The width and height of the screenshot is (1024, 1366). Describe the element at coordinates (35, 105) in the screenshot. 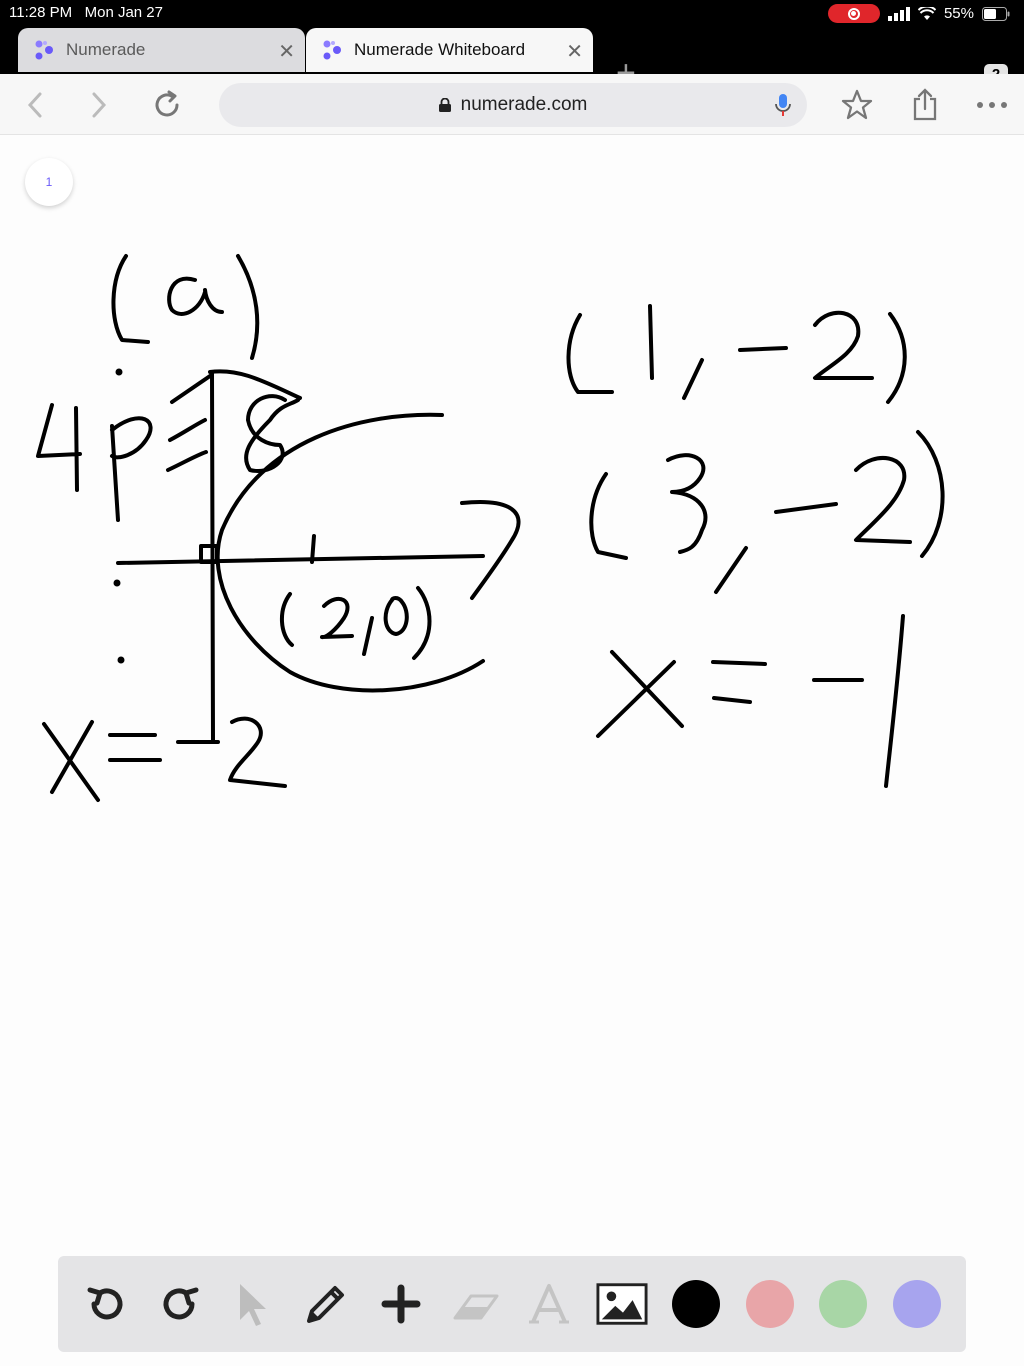

I see `back-icon` at that location.